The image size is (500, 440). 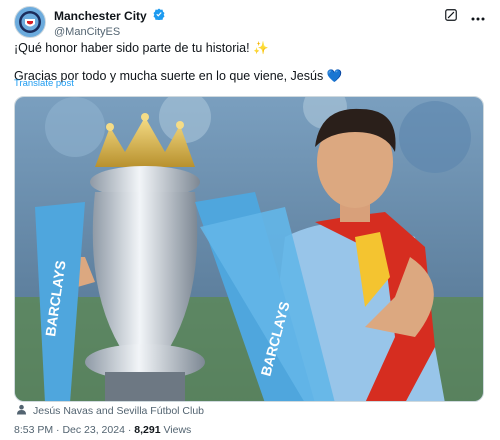 I want to click on club-crest-icon, so click(x=30, y=22).